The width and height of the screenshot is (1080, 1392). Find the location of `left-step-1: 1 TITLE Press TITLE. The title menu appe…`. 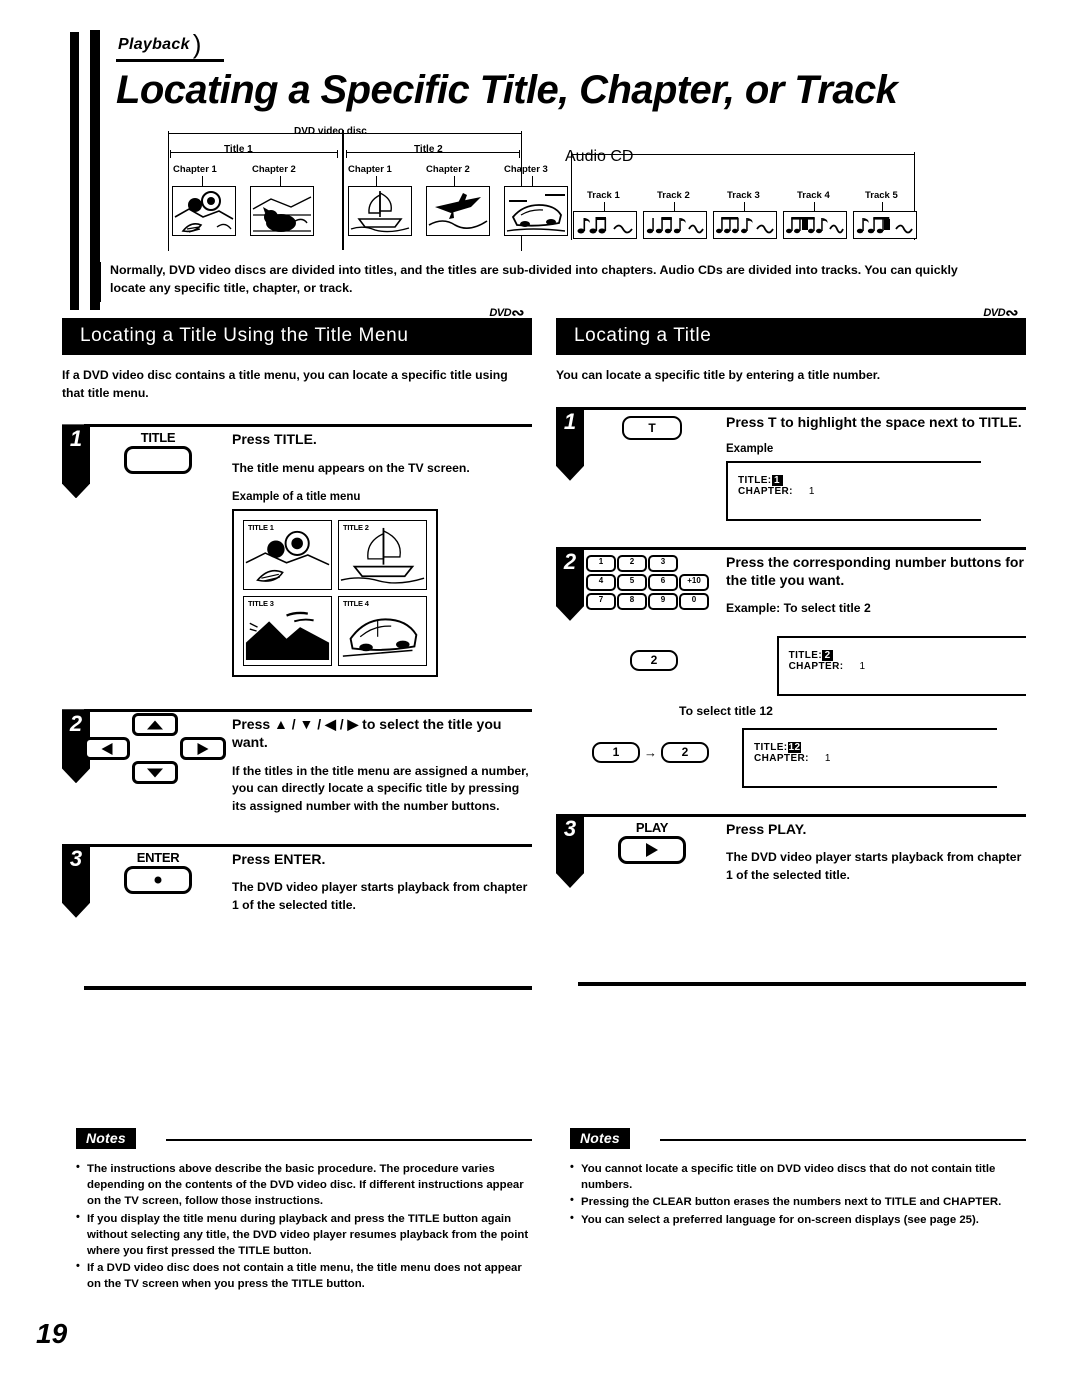

left-step-1: 1 TITLE Press TITLE. The title menu appe… is located at coordinates (297, 551).